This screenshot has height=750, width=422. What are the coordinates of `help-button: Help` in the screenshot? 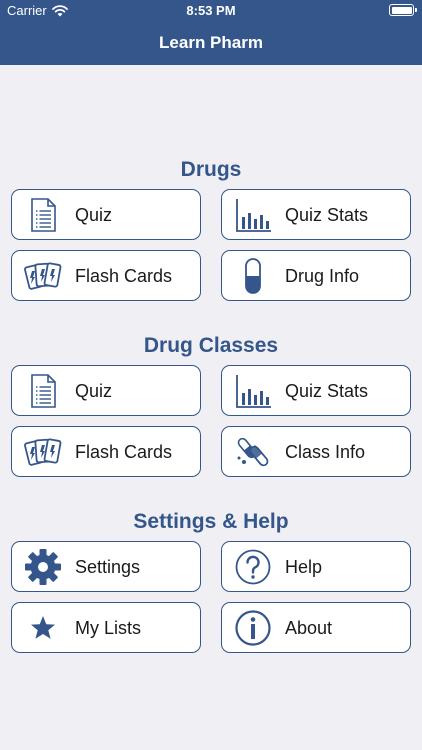 It's located at (316, 566).